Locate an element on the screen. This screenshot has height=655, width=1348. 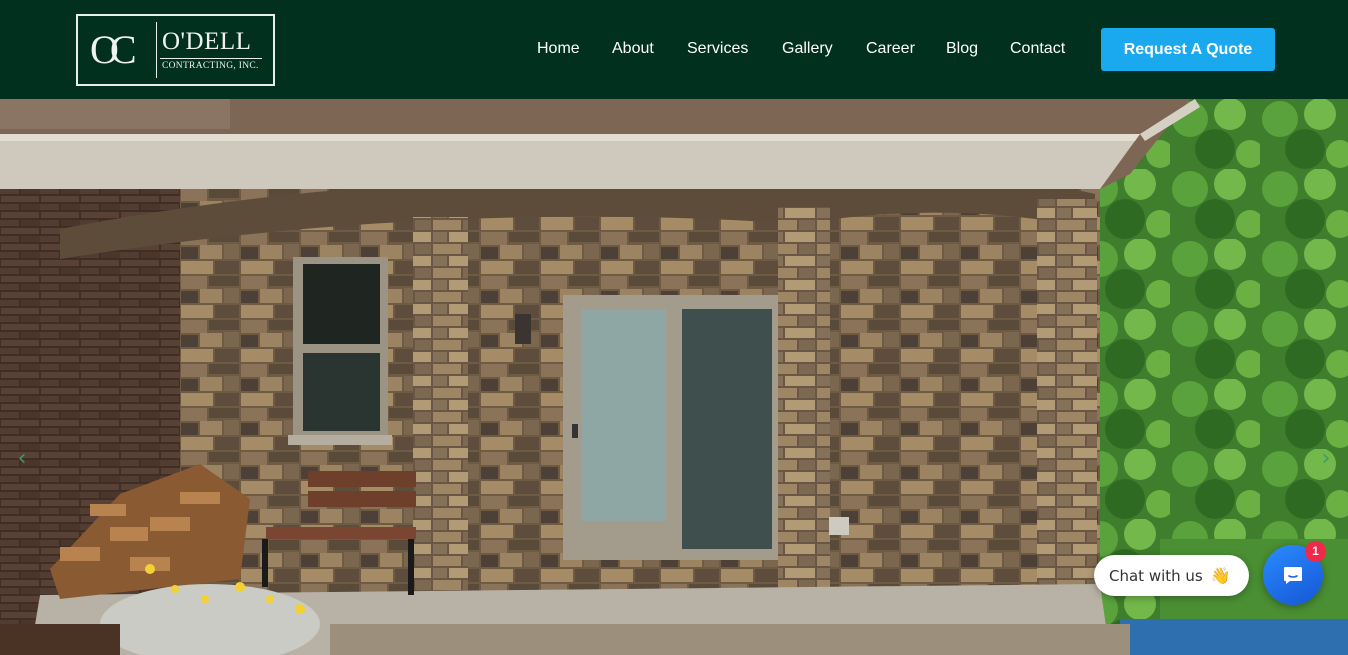
slider-next-arrow-icon: › is located at coordinates (1326, 459).